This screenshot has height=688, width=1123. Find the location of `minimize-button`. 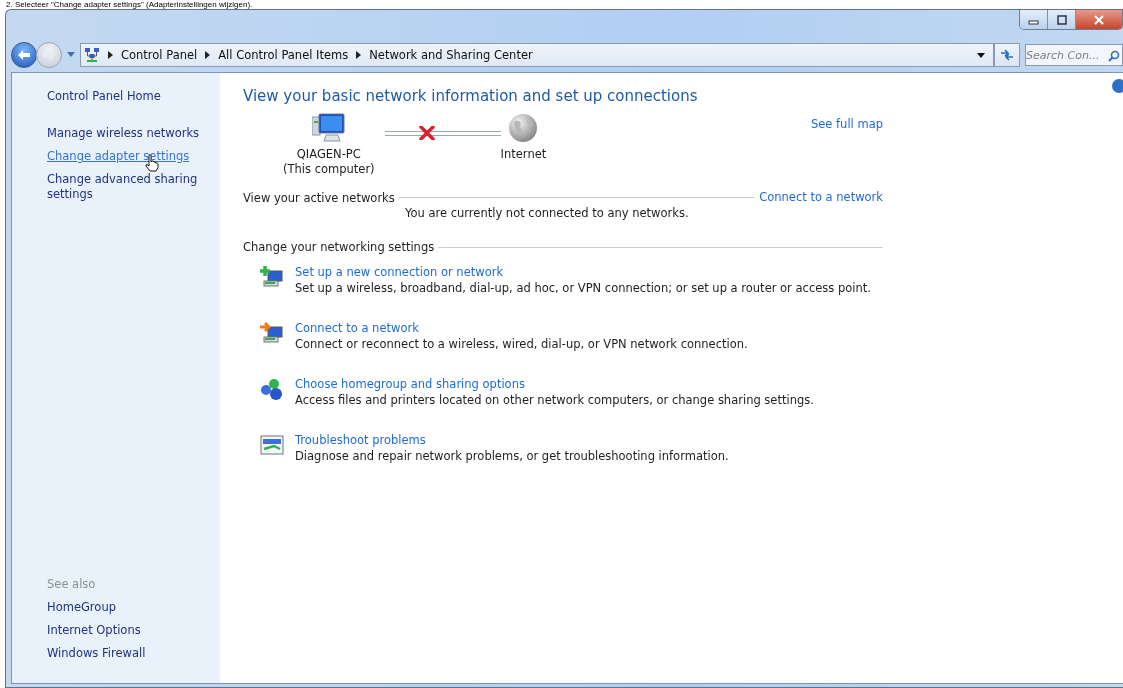

minimize-button is located at coordinates (1034, 19).